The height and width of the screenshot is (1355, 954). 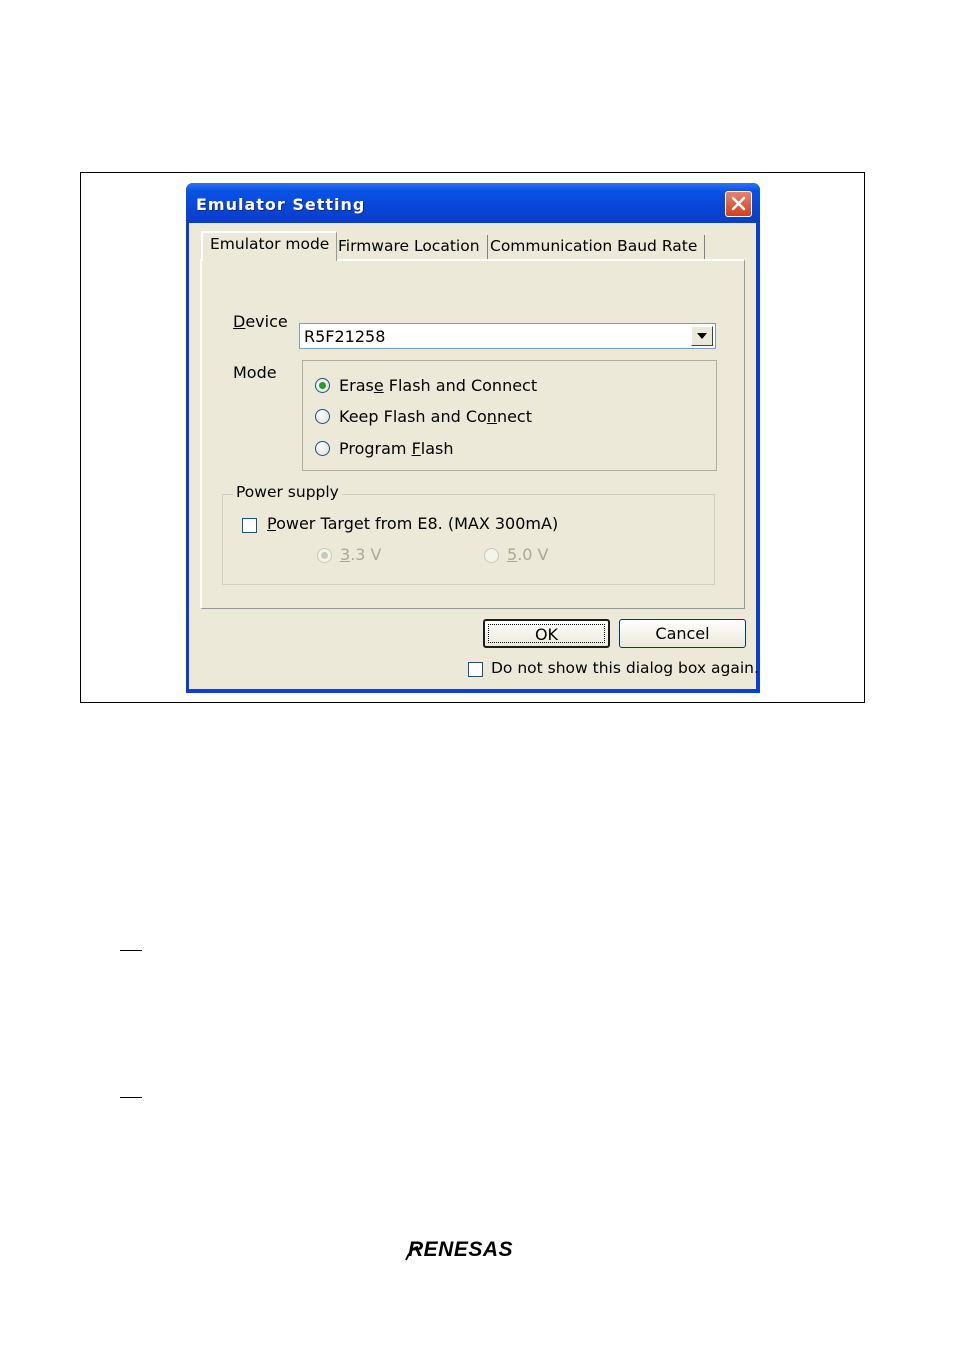 I want to click on device-select: R5F21258, so click(x=507, y=336).